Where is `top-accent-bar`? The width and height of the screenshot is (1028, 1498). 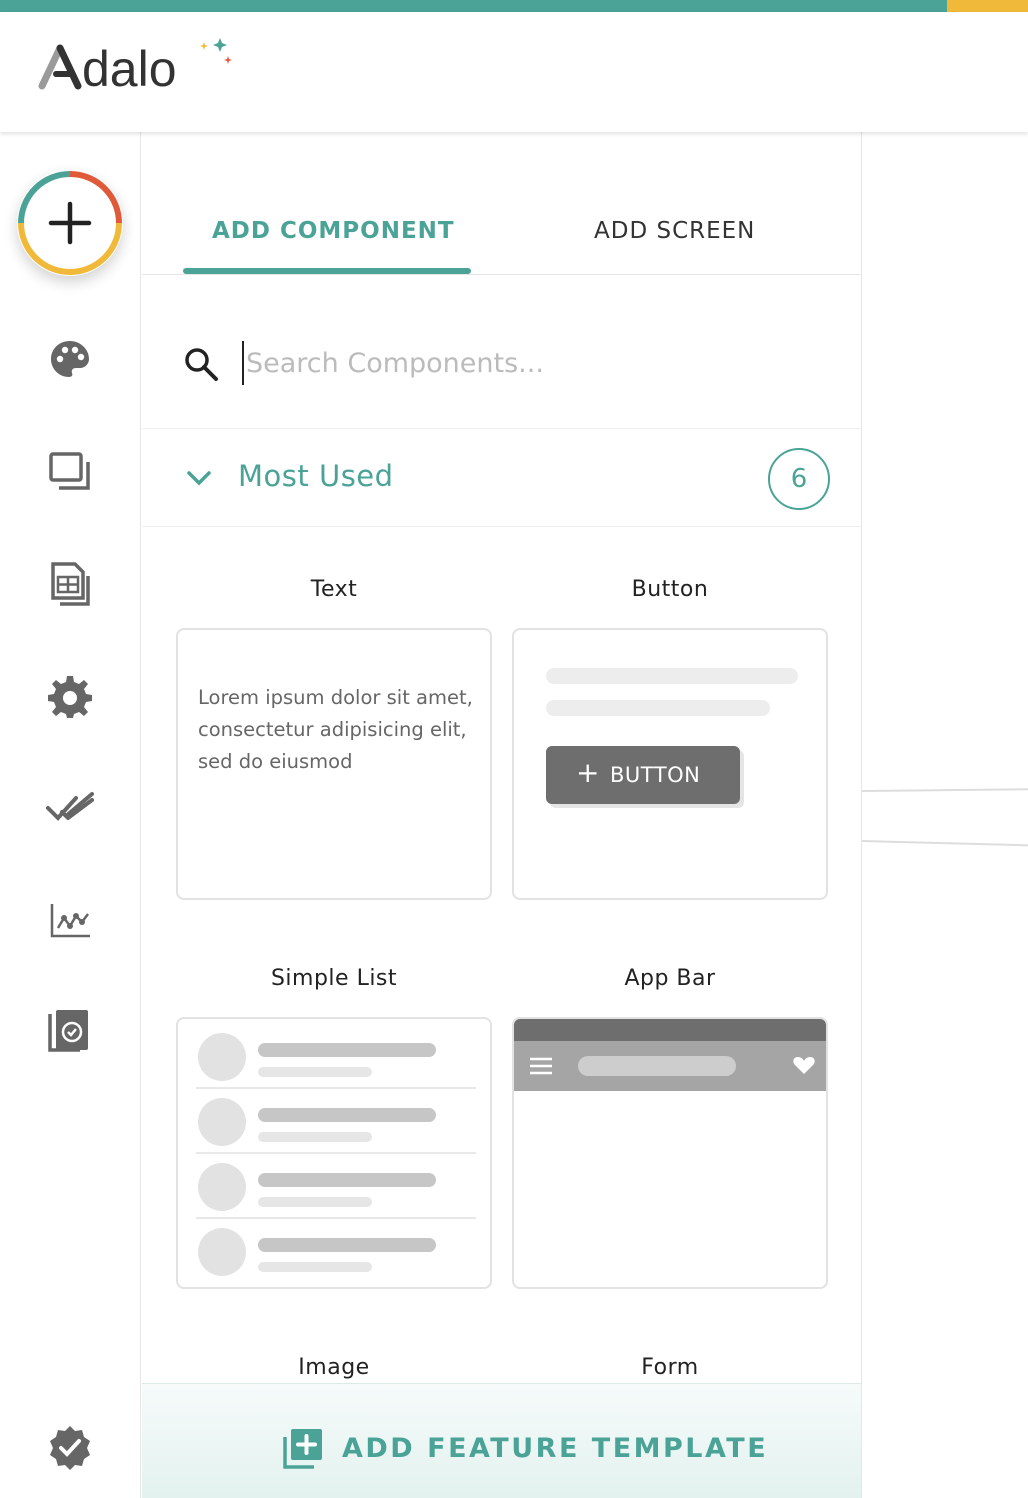
top-accent-bar is located at coordinates (514, 6).